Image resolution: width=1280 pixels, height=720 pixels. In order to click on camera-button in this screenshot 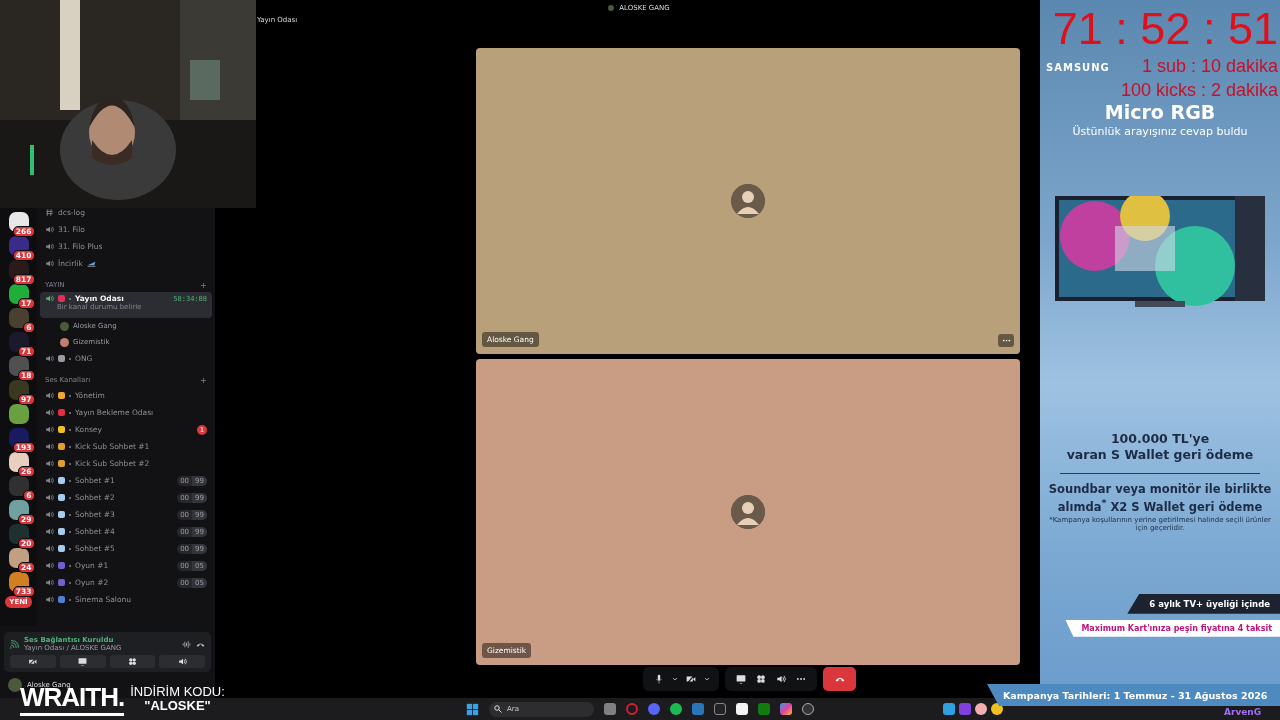, I will do `click(33, 661)`.